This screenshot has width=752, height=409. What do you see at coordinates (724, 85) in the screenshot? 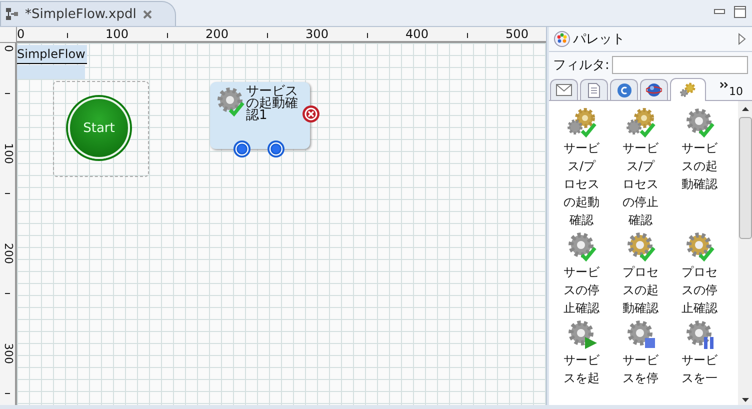
I see `chevrons-icon` at bounding box center [724, 85].